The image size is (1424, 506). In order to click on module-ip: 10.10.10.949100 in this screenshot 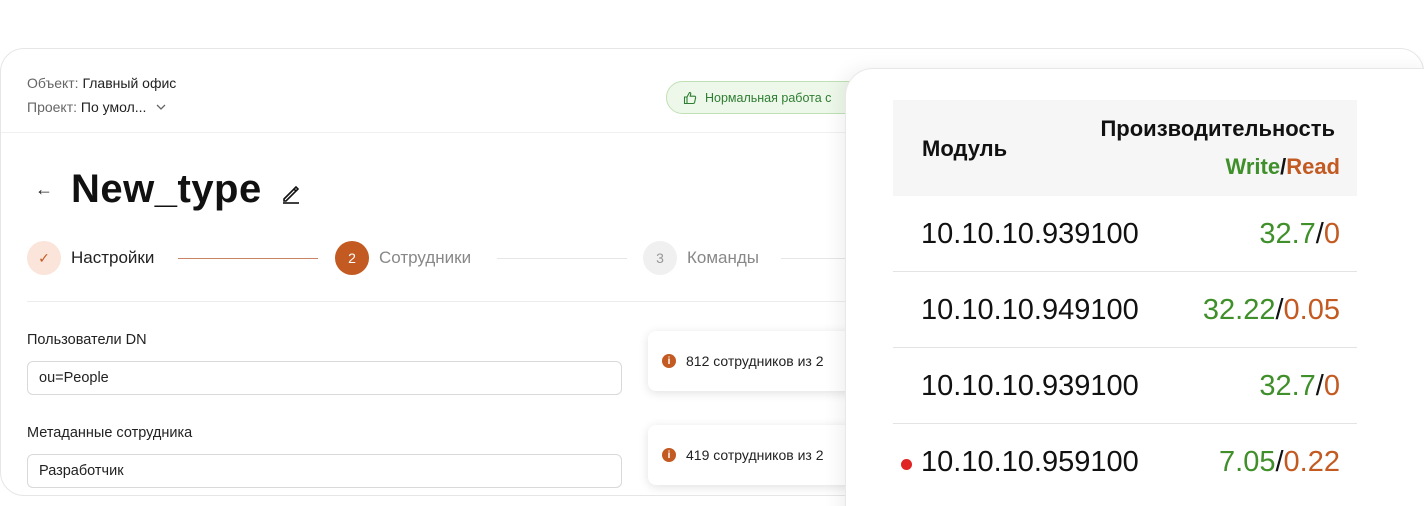, I will do `click(1030, 310)`.